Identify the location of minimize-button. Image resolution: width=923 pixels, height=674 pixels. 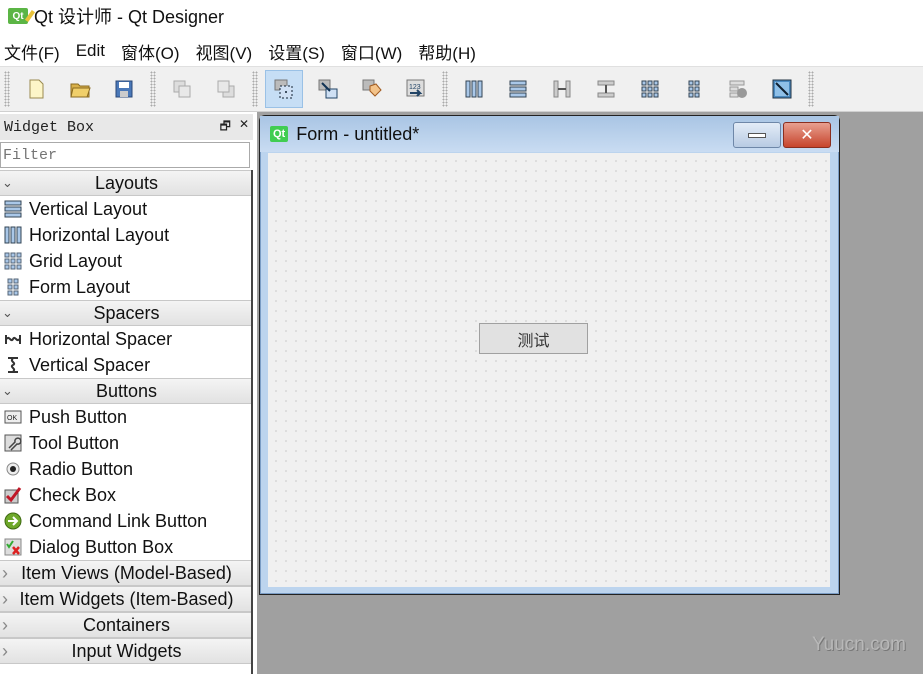
(757, 135).